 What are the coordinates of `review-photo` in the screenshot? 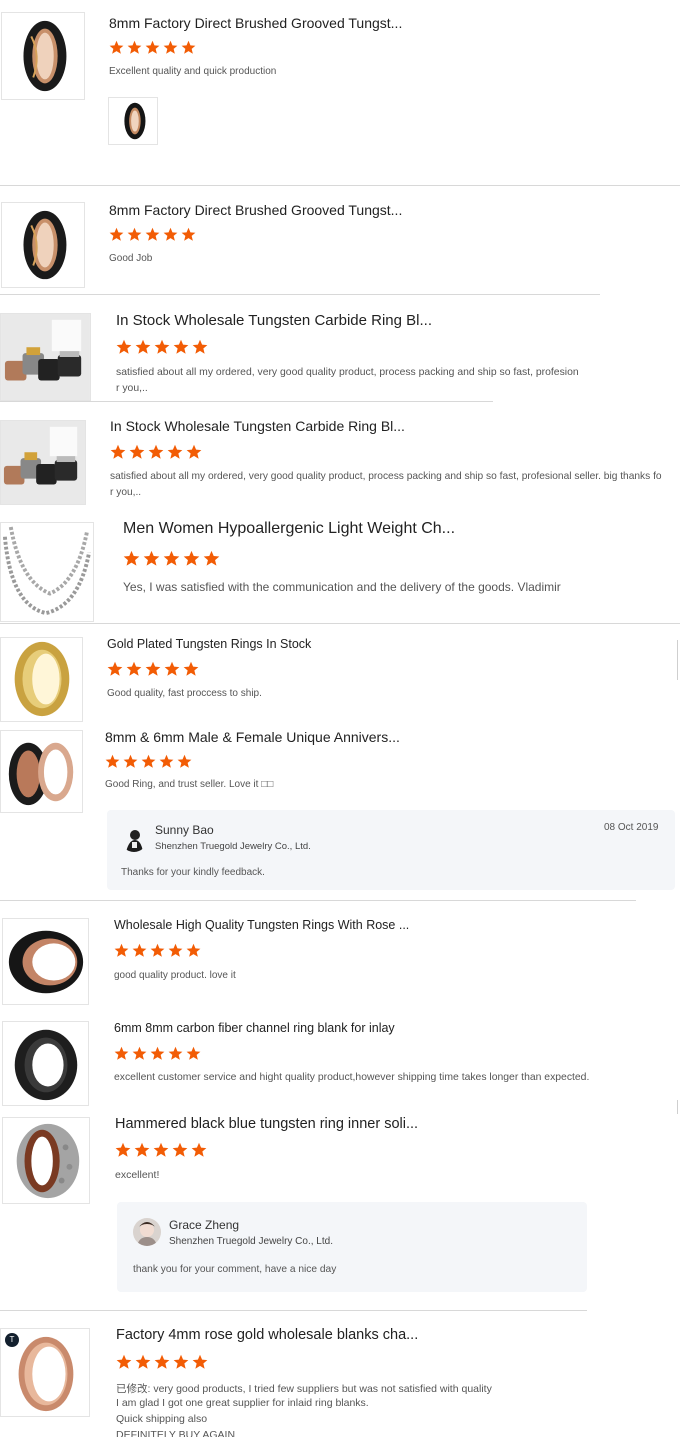 It's located at (133, 121).